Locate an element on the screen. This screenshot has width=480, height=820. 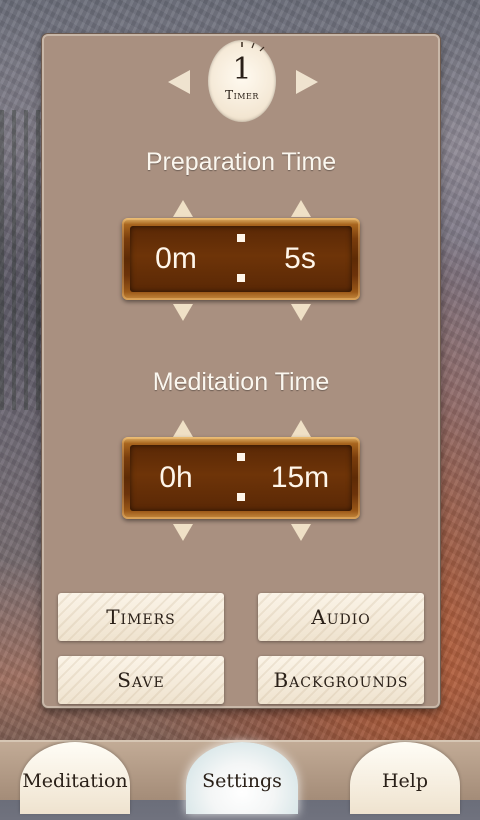
timers-button: Timers is located at coordinates (141, 617).